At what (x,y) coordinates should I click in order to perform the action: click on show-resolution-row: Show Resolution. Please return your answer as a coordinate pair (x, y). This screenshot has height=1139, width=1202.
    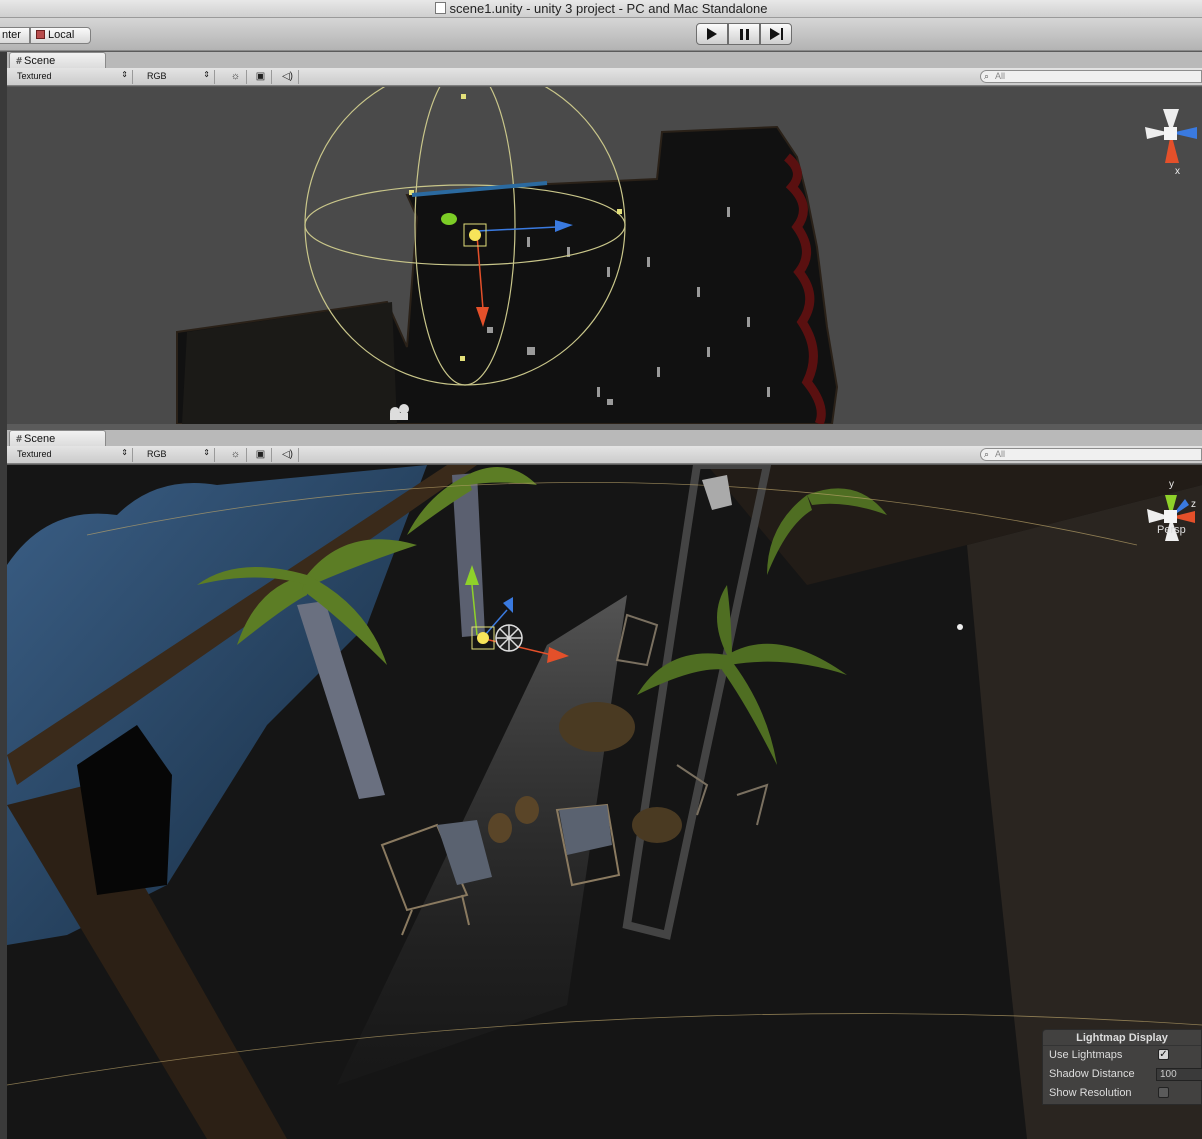
    Looking at the image, I should click on (1122, 1093).